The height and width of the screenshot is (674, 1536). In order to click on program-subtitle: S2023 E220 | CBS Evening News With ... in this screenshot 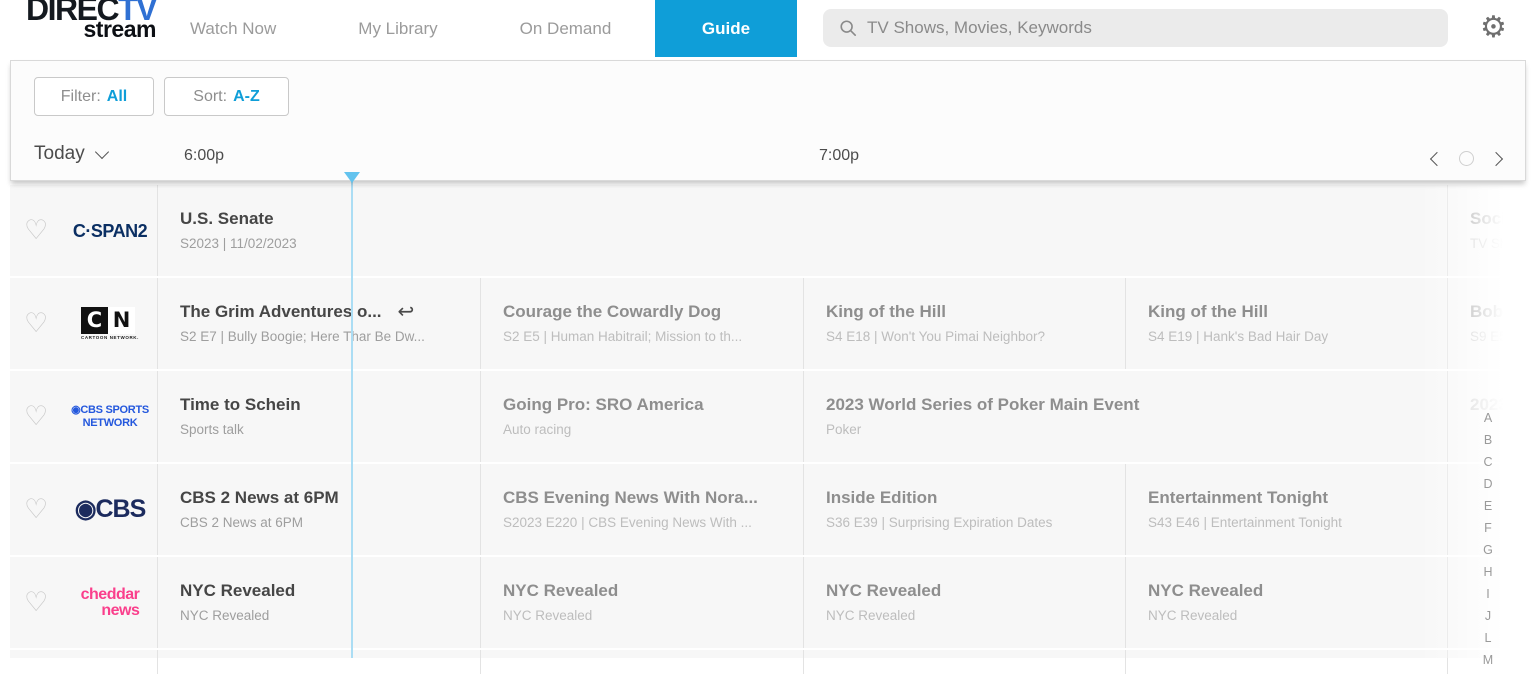, I will do `click(627, 522)`.